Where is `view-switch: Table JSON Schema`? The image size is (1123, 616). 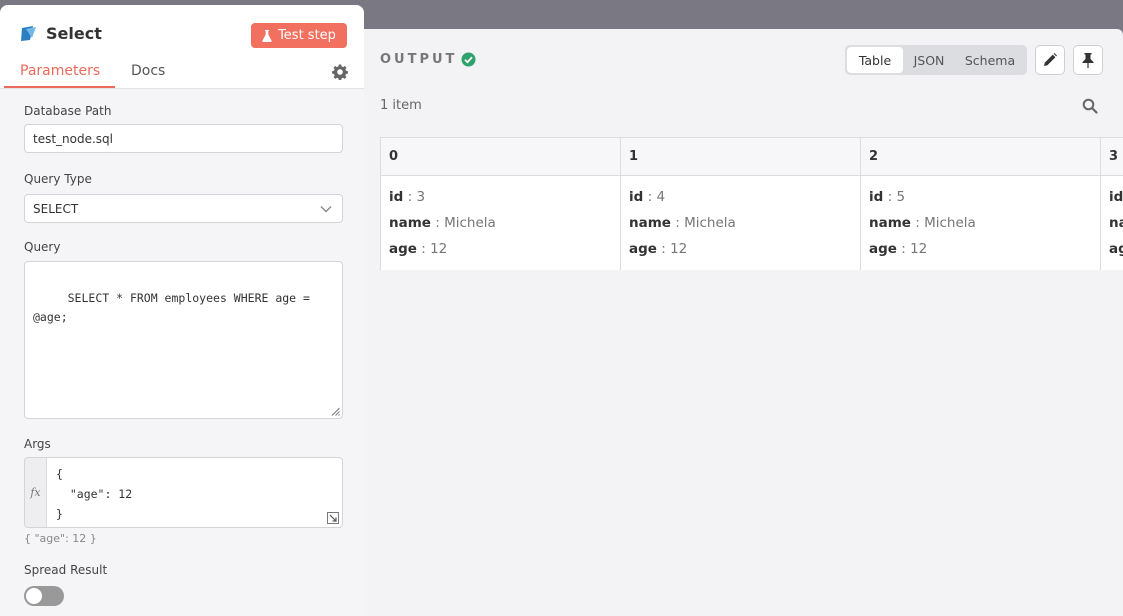
view-switch: Table JSON Schema is located at coordinates (936, 60).